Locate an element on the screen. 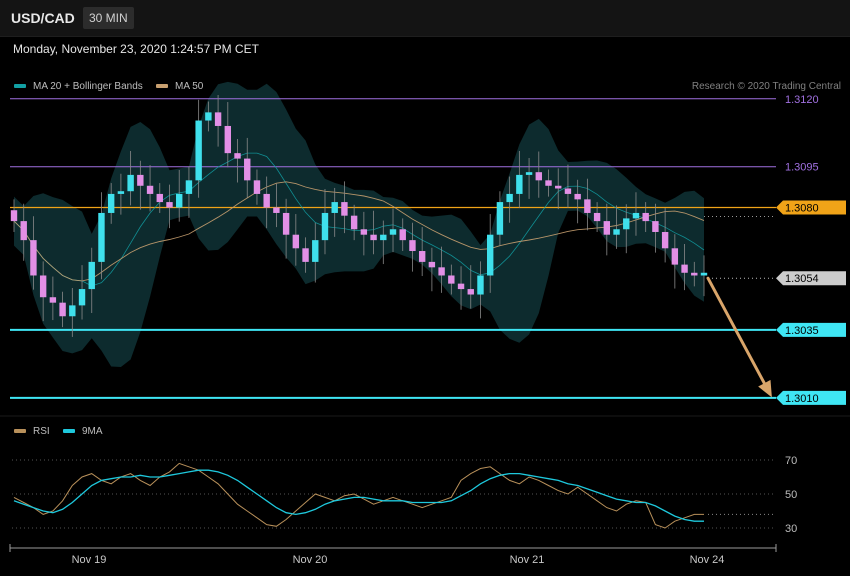 This screenshot has width=850, height=576. rsi-line is located at coordinates (358, 495).